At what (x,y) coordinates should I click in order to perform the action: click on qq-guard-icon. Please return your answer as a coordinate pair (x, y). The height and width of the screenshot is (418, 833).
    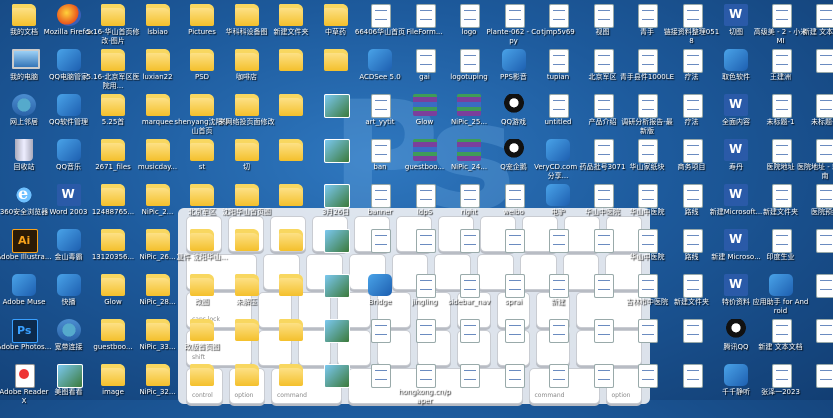
    Looking at the image, I should click on (68, 60).